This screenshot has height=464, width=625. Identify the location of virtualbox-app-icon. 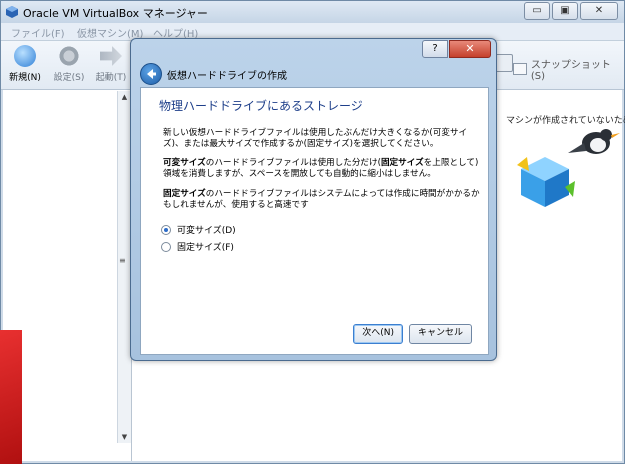
(12, 12).